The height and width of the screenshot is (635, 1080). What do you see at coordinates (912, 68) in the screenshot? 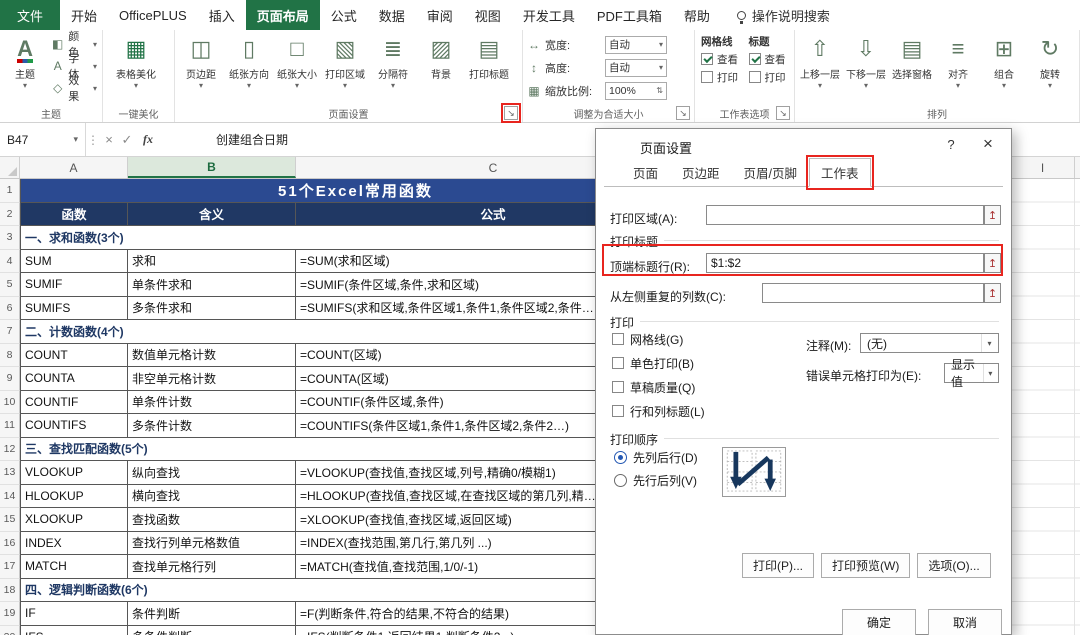
I see `selection-pane-button: ▤ 选择窗格` at bounding box center [912, 68].